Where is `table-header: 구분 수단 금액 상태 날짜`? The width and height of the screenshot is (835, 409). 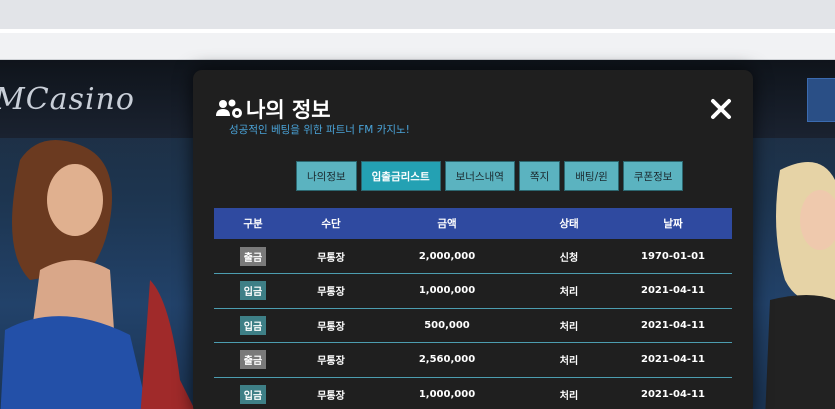
table-header: 구분 수단 금액 상태 날짜 is located at coordinates (473, 223).